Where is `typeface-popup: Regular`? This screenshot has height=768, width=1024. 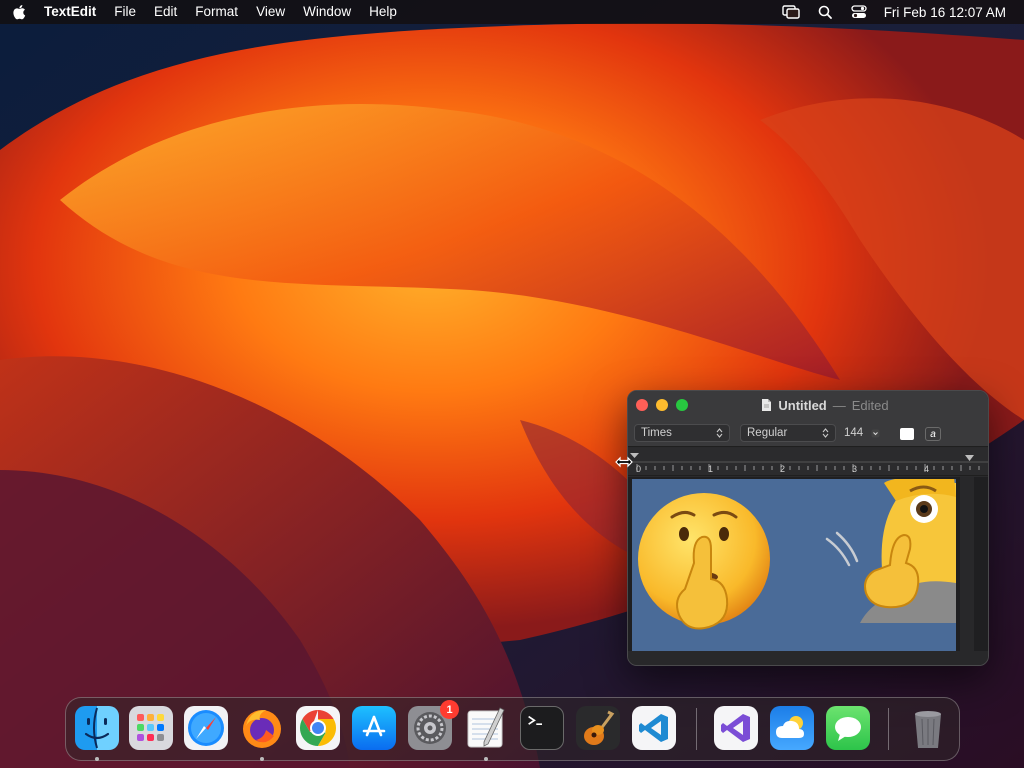
typeface-popup: Regular is located at coordinates (788, 433).